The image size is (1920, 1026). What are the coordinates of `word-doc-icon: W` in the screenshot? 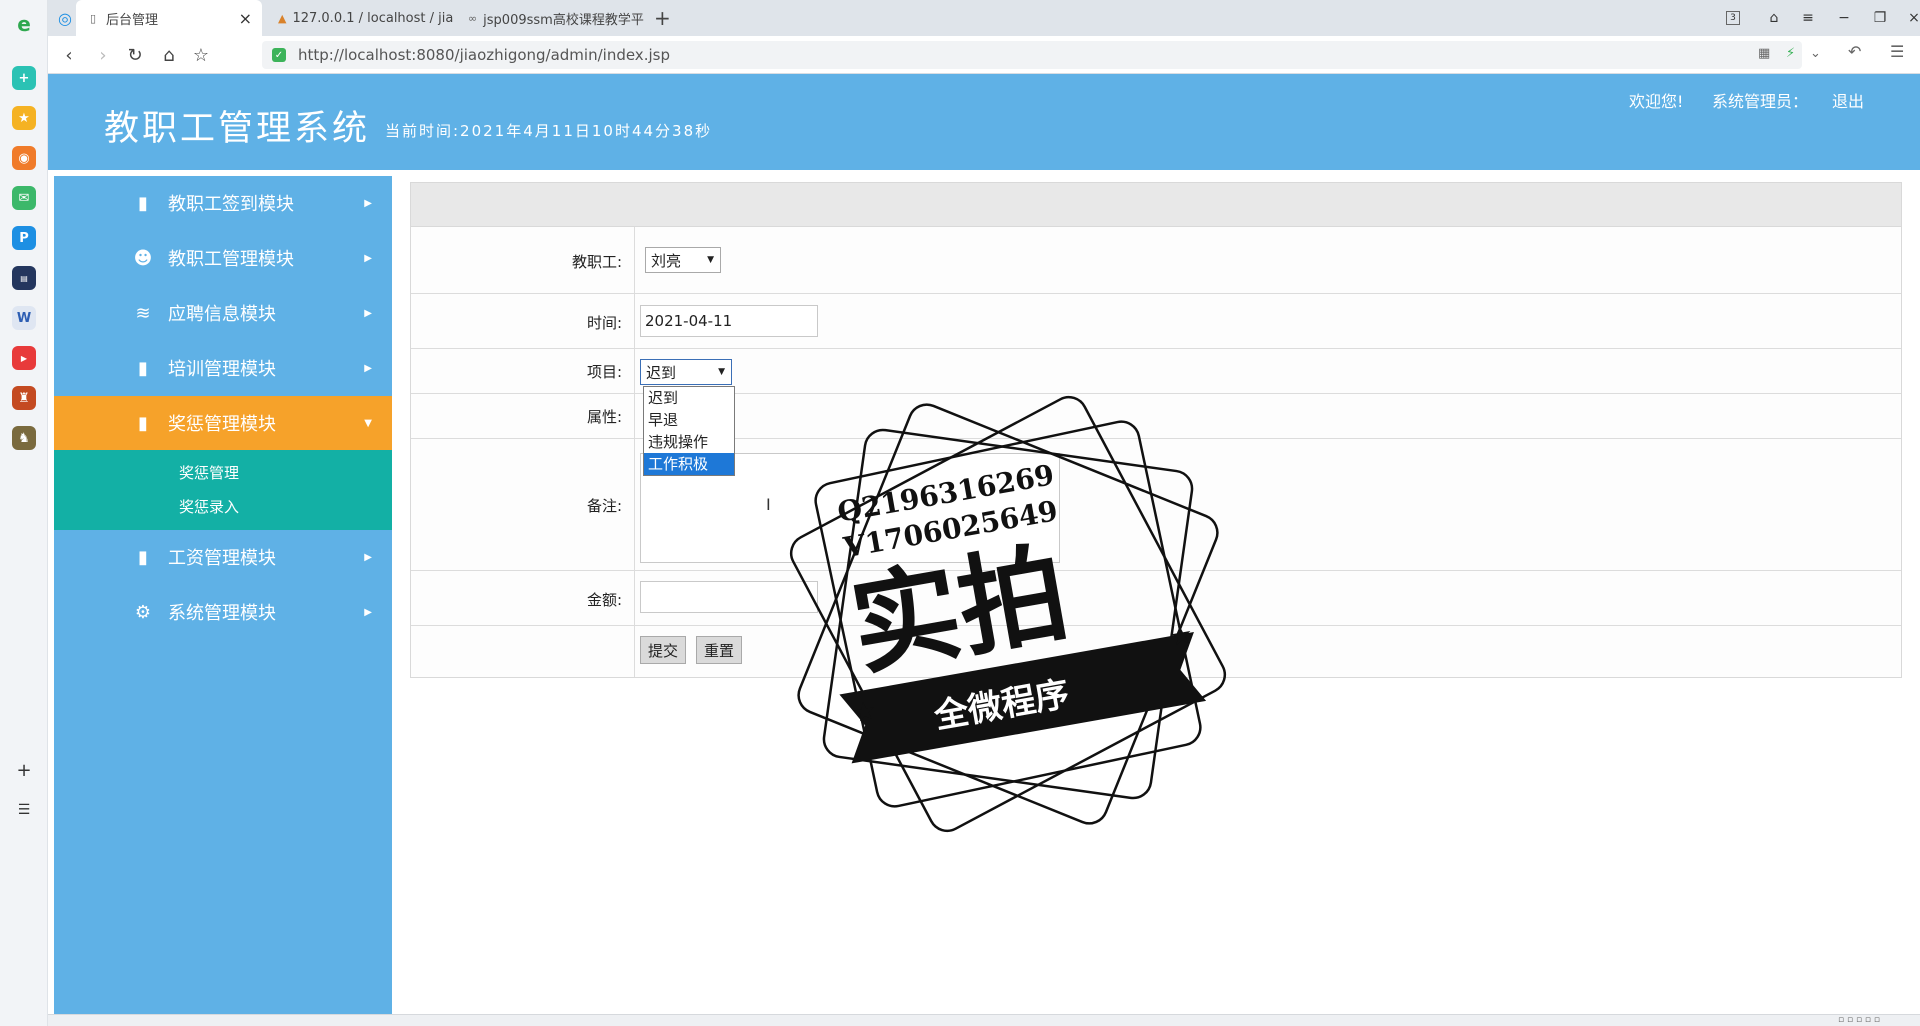 It's located at (24, 318).